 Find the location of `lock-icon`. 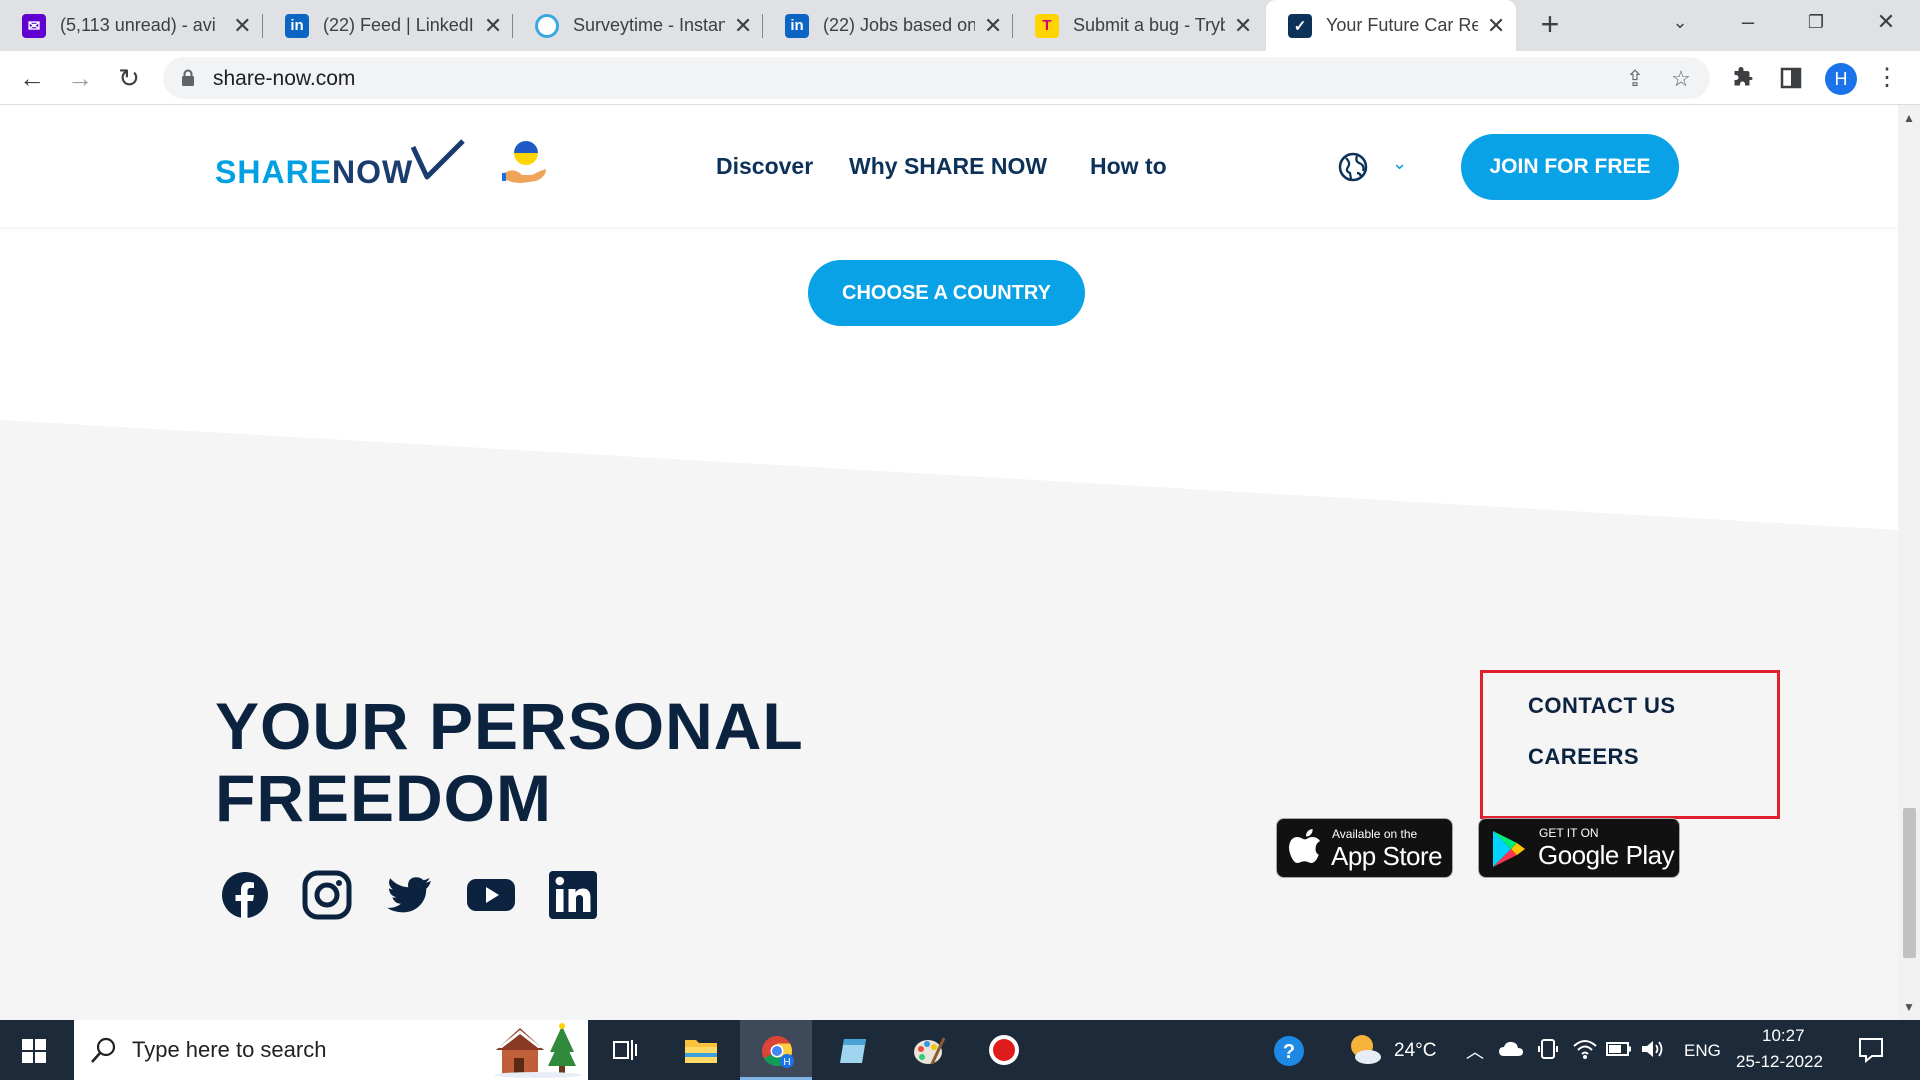

lock-icon is located at coordinates (188, 77).